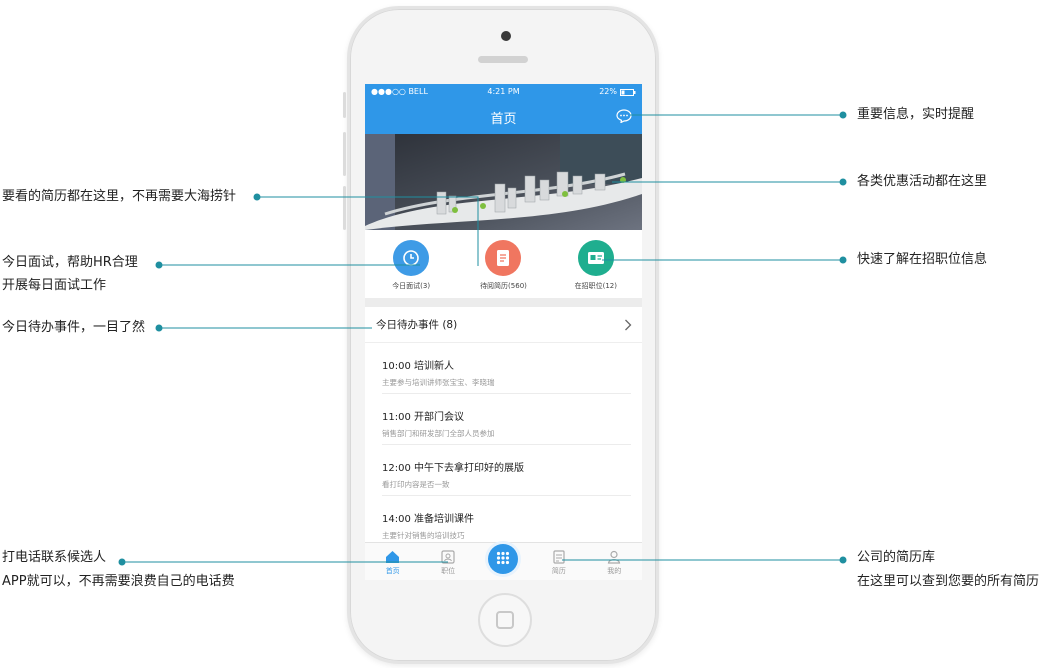 Image resolution: width=1052 pixels, height=668 pixels. What do you see at coordinates (70, 262) in the screenshot?
I see `annotation-interview-line1: 今日面试，帮助HR合理` at bounding box center [70, 262].